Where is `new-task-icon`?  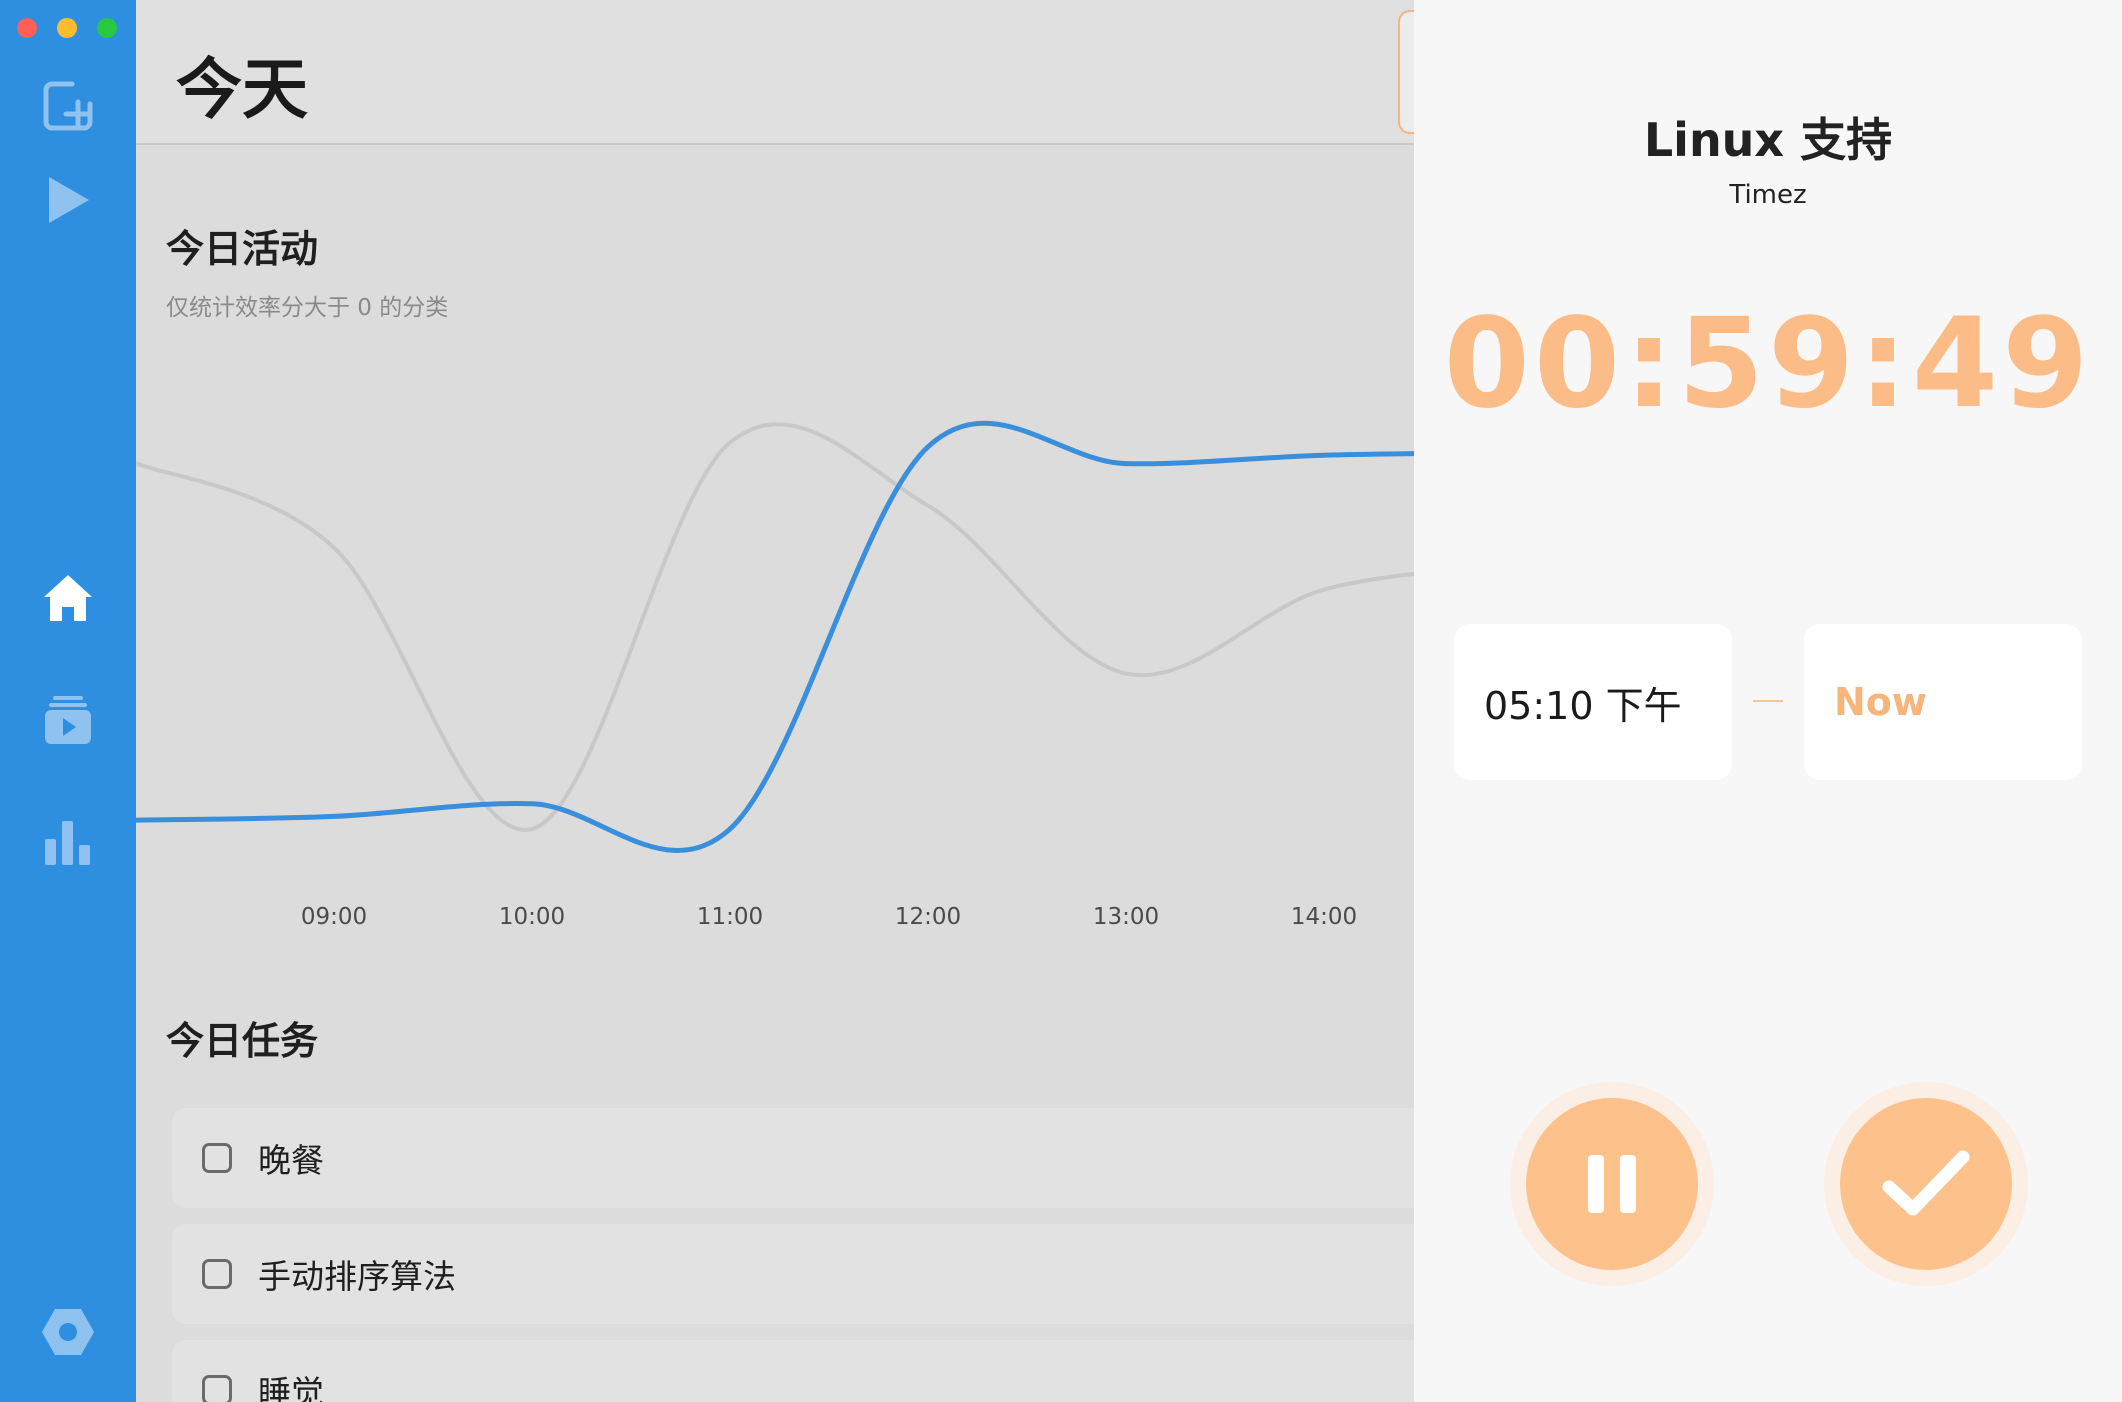
new-task-icon is located at coordinates (68, 106).